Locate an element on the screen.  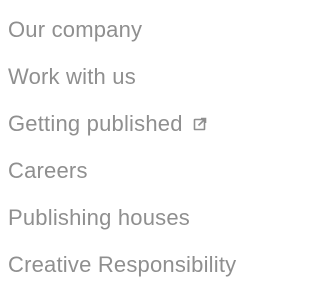
nav-link-publishing-houses: Publishing houses is located at coordinates (122, 217).